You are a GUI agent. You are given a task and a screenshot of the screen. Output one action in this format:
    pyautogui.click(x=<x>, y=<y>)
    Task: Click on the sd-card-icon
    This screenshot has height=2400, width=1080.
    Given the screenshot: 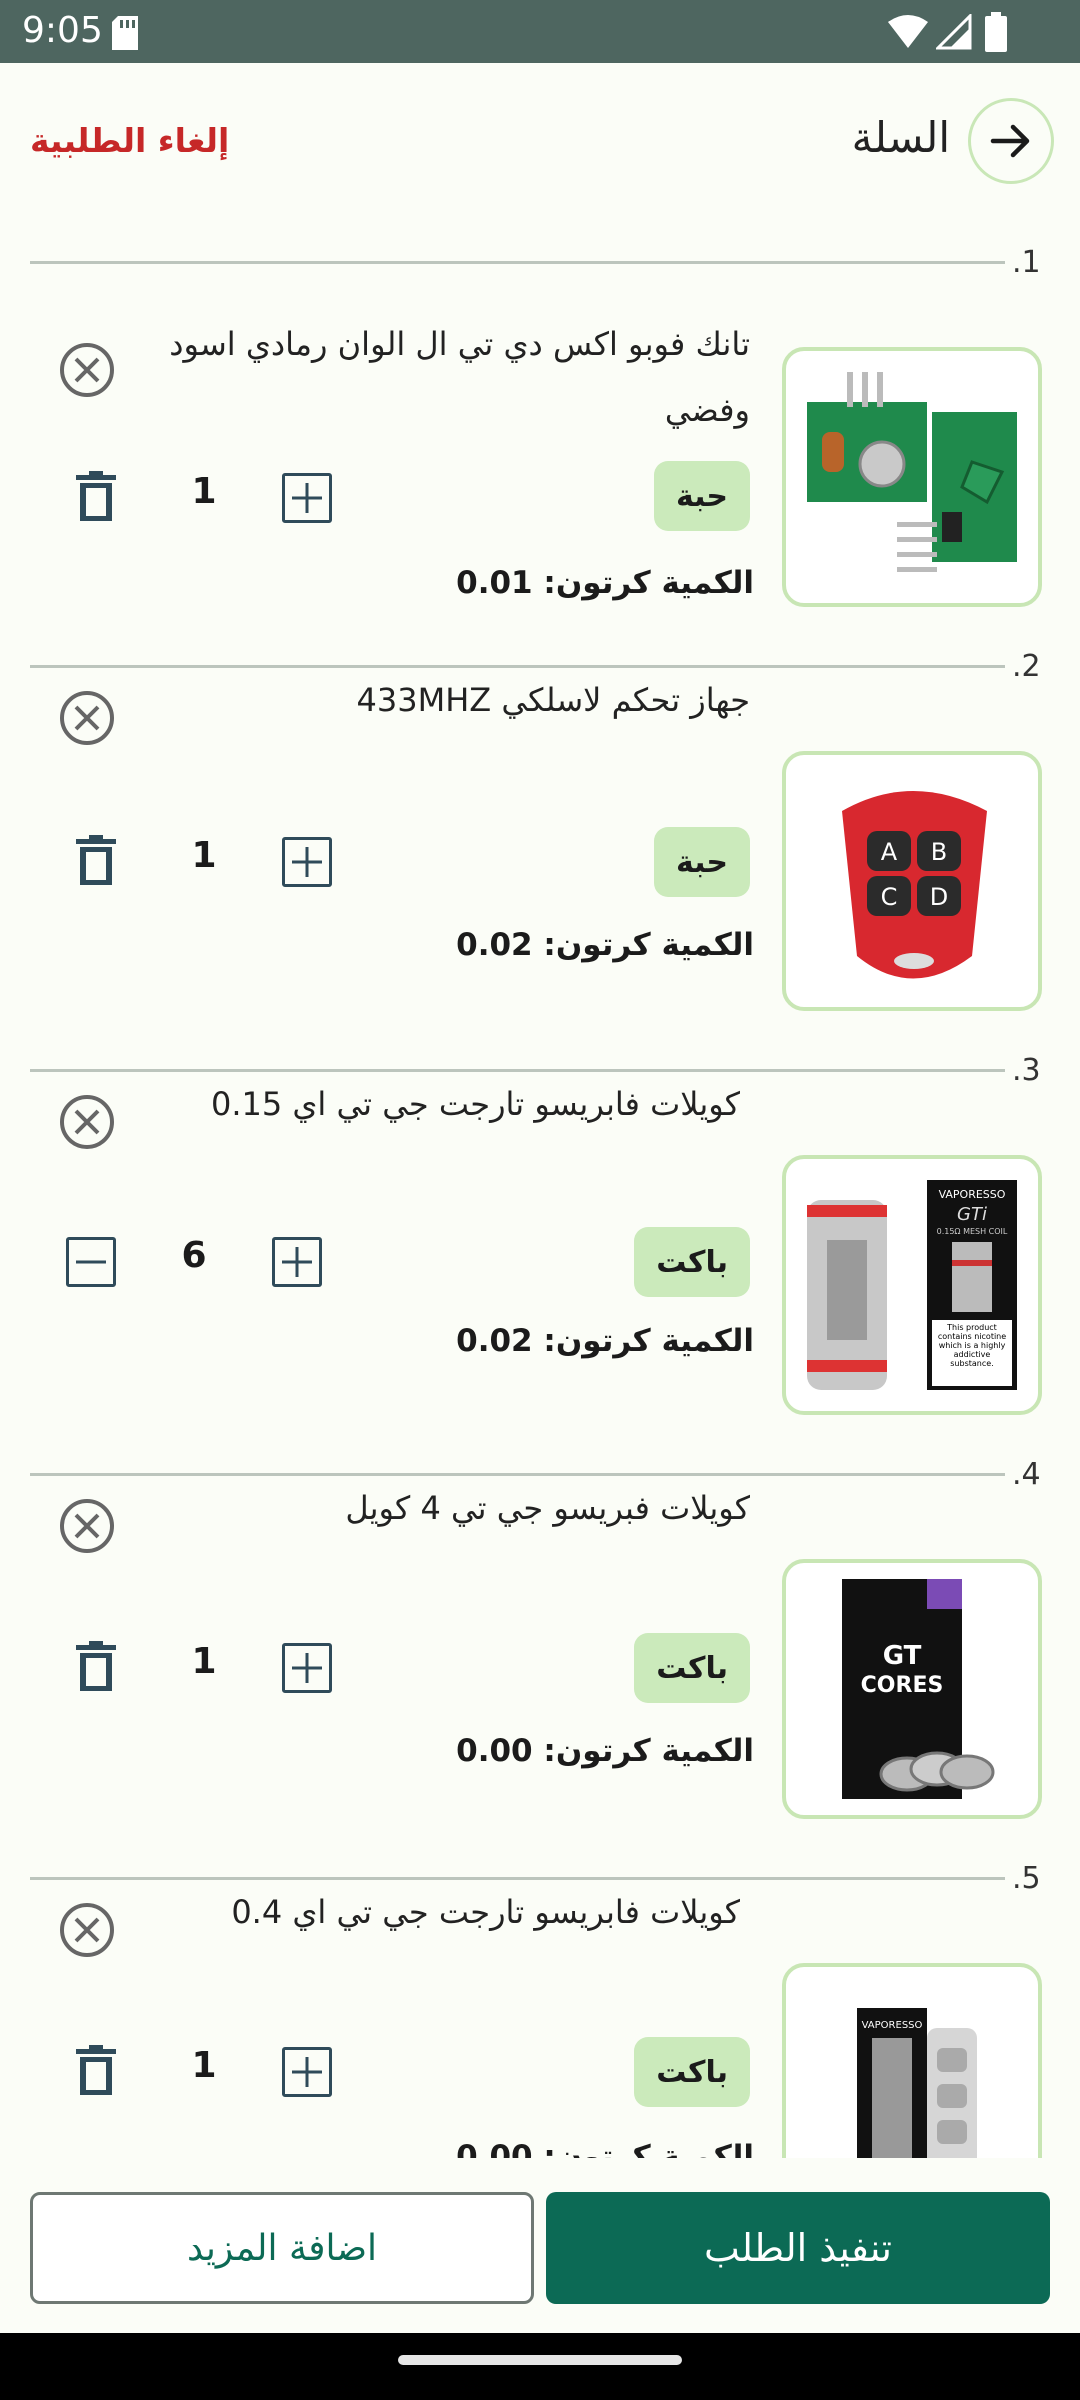 What is the action you would take?
    pyautogui.click(x=125, y=33)
    